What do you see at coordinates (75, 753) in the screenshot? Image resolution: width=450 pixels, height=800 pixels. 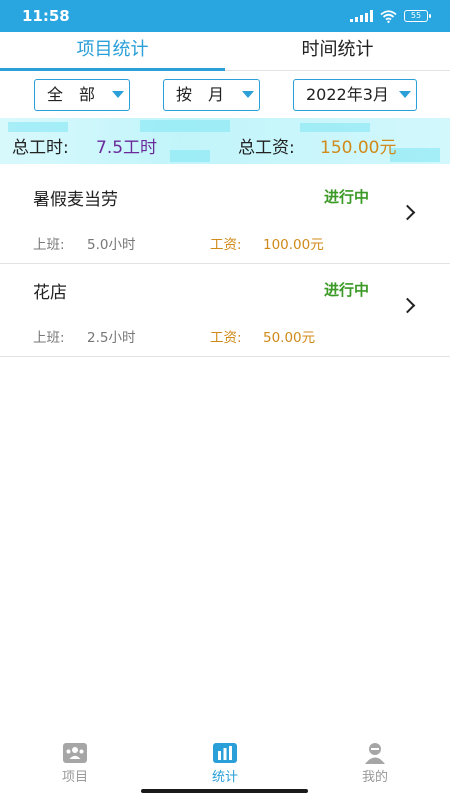 I see `people-icon` at bounding box center [75, 753].